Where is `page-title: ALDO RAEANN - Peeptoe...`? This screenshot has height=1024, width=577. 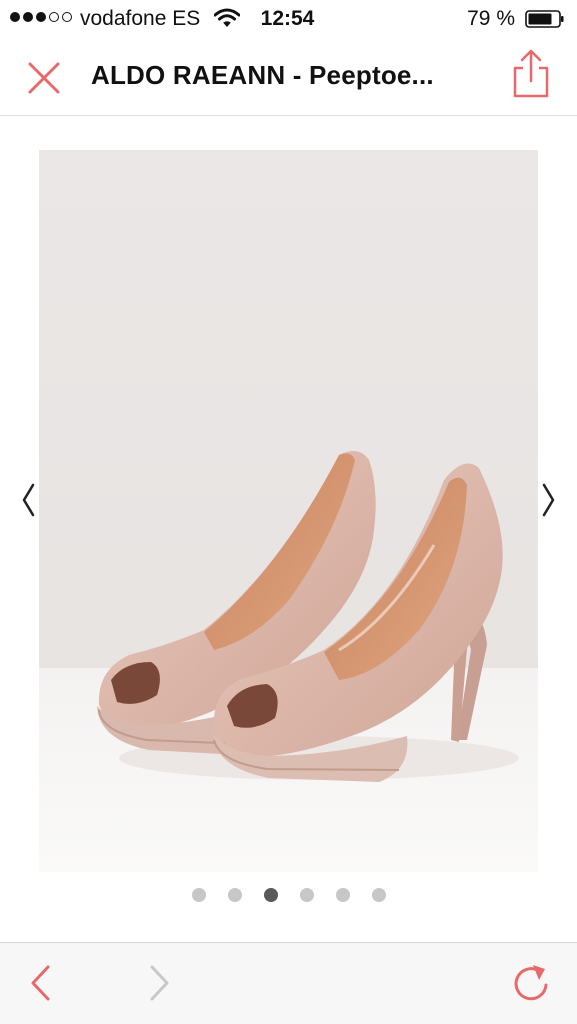 page-title: ALDO RAEANN - Peeptoe... is located at coordinates (262, 75).